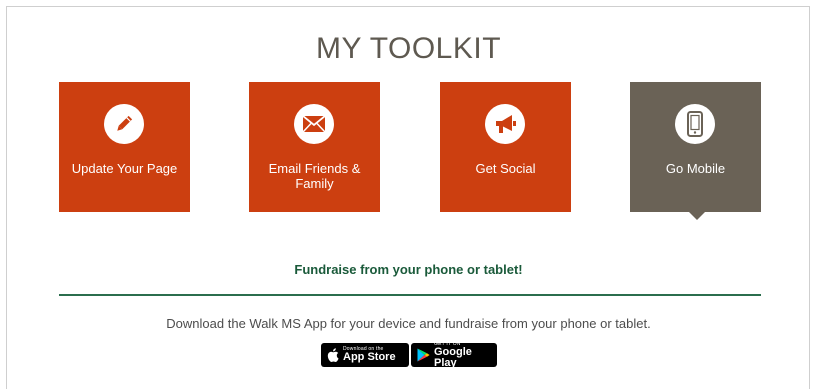 This screenshot has width=817, height=389. What do you see at coordinates (333, 355) in the screenshot?
I see `apple-icon` at bounding box center [333, 355].